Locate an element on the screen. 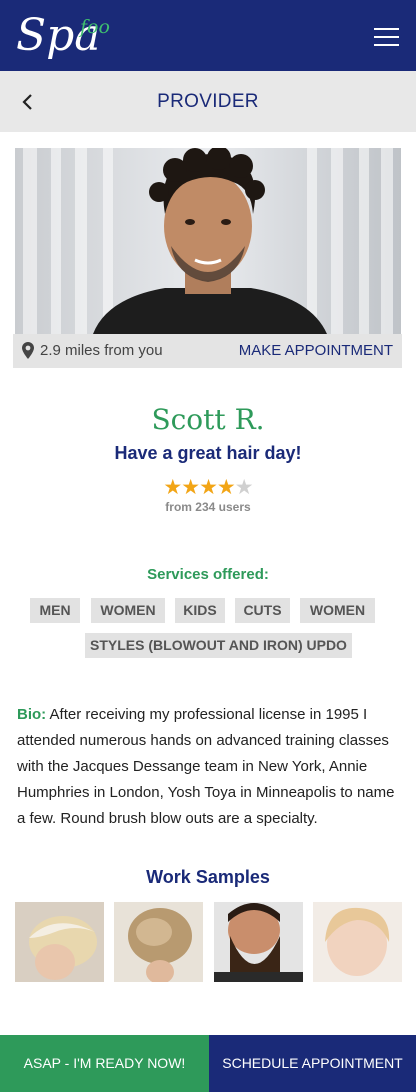  service-tag: CUTS is located at coordinates (262, 610).